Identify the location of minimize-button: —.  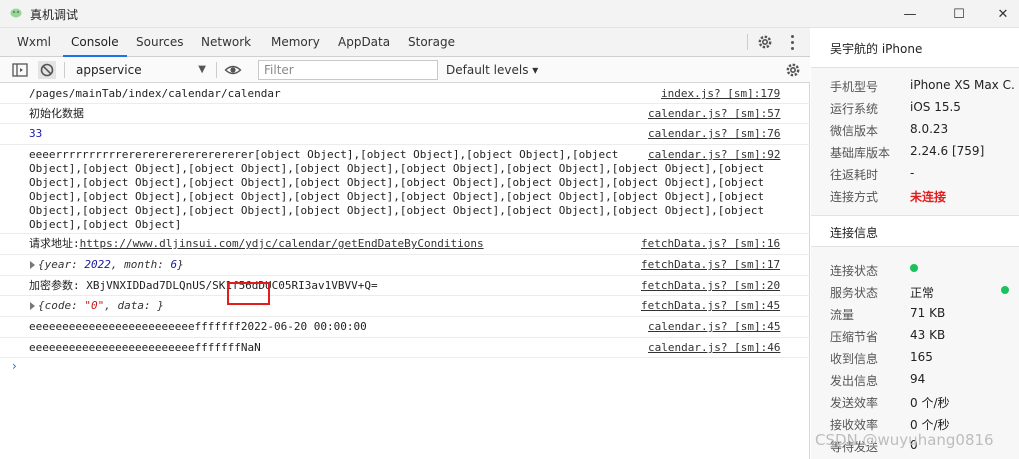
(910, 14).